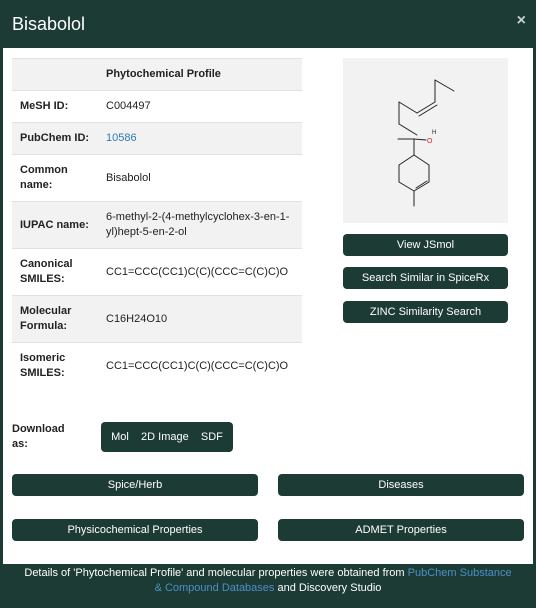  Describe the element at coordinates (157, 138) in the screenshot. I see `table-row: PubChem ID: 10586` at that location.